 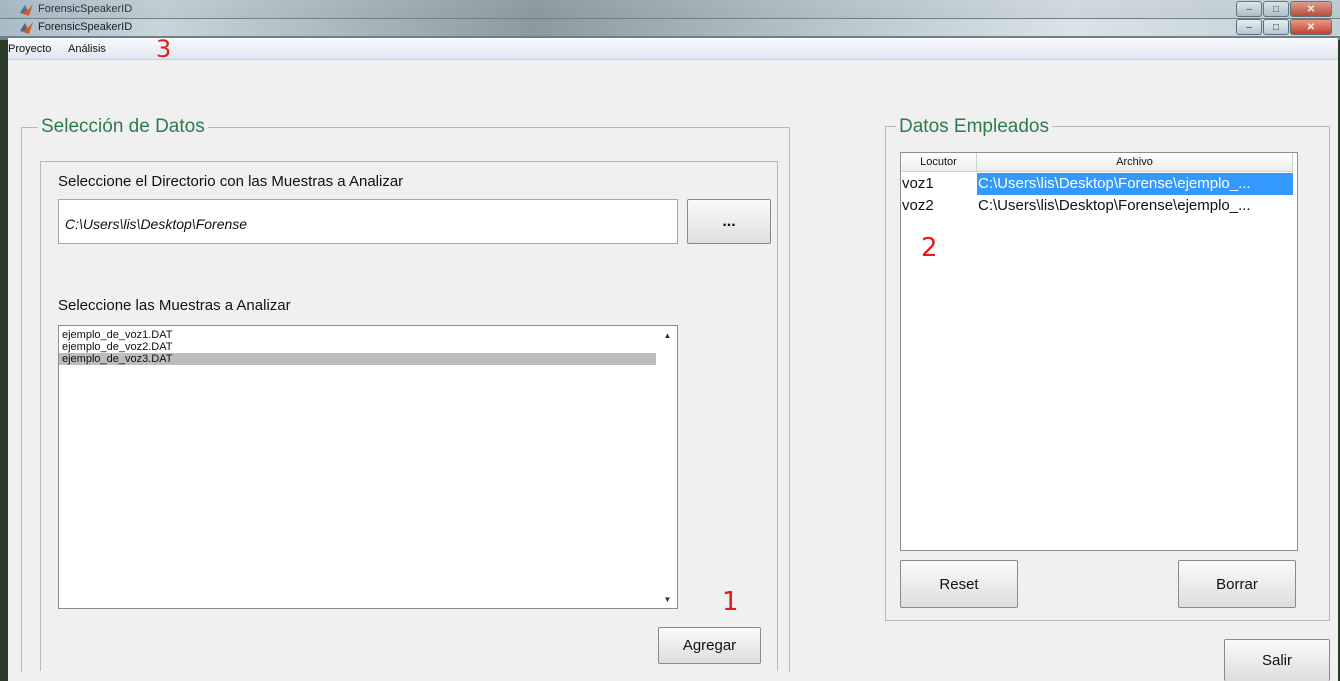 I want to click on annotation-three: 3, so click(x=164, y=49).